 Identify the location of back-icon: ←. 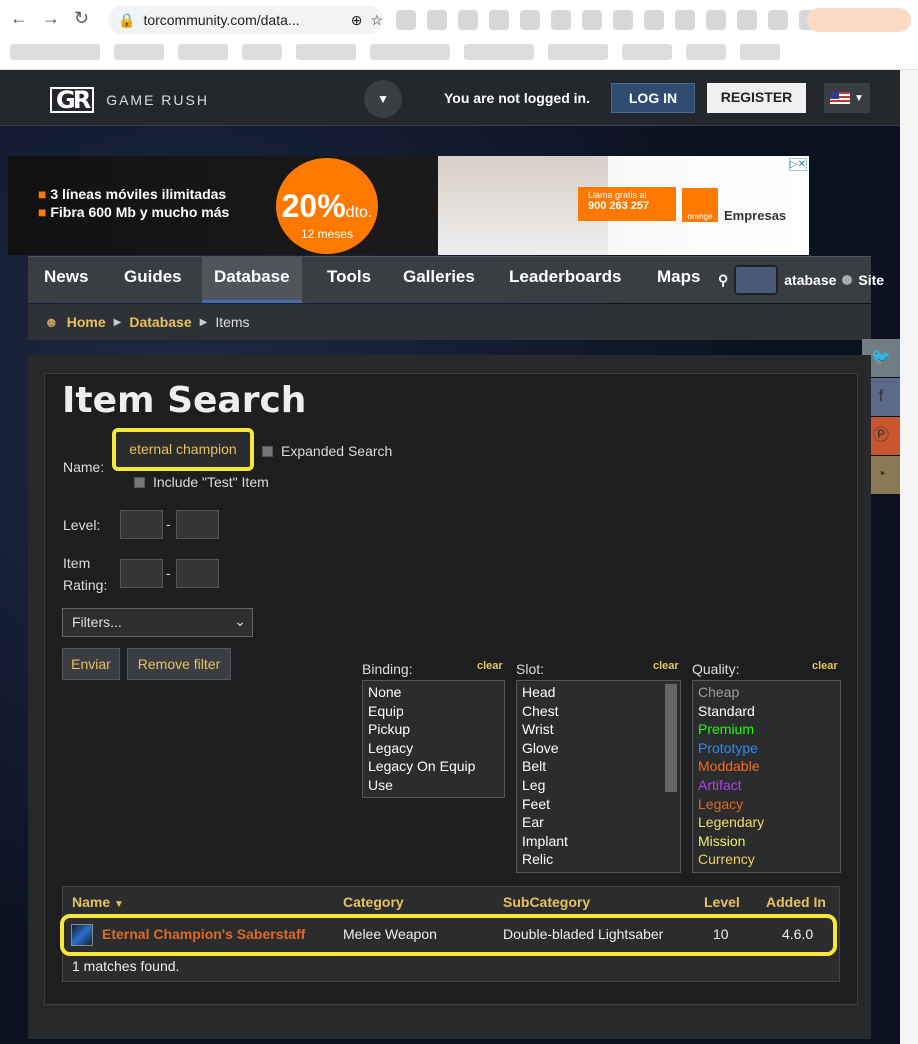
(19, 18).